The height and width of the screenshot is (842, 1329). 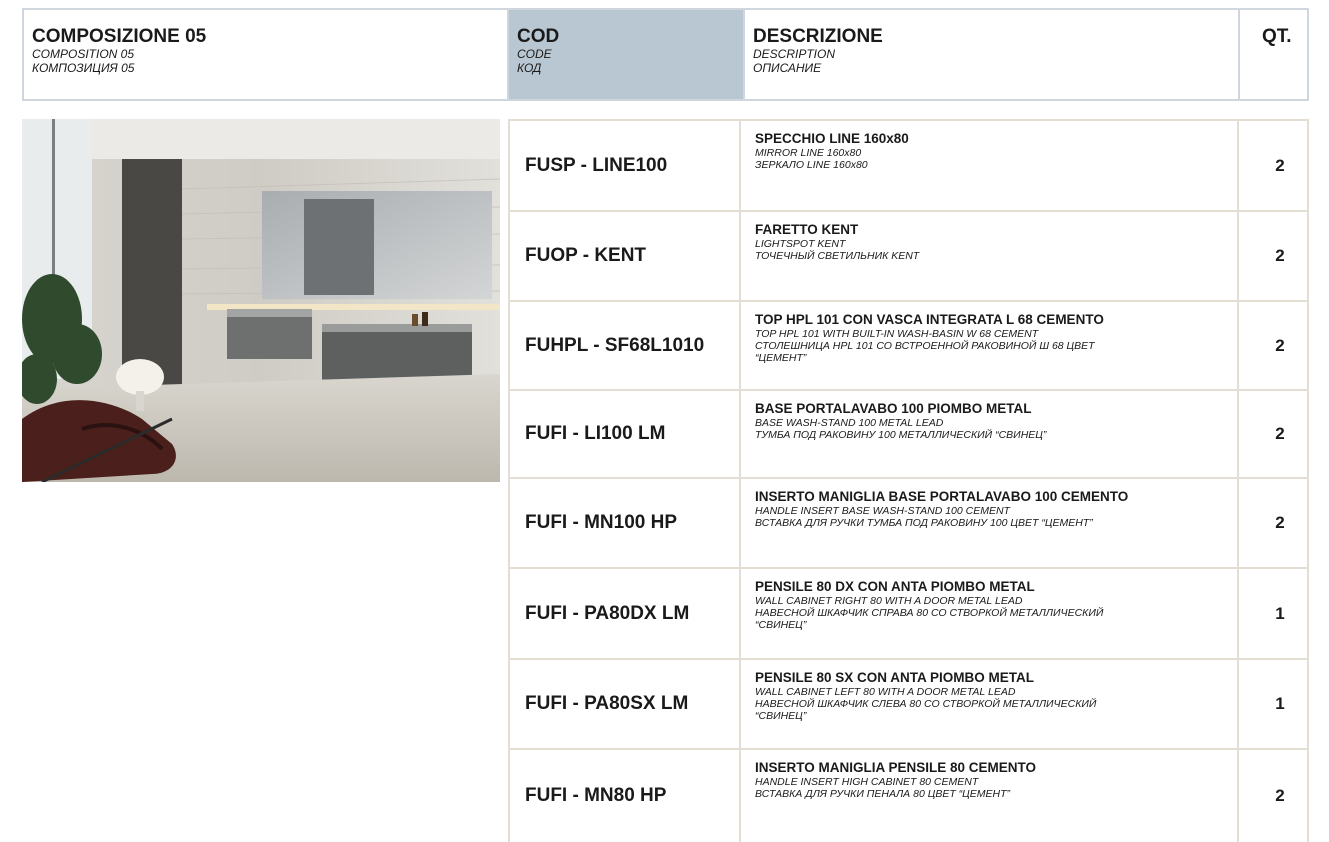 What do you see at coordinates (882, 511) in the screenshot?
I see `item-desc-line: HANDLE INSERT BASE WASH-STAND 100 CEMENT` at bounding box center [882, 511].